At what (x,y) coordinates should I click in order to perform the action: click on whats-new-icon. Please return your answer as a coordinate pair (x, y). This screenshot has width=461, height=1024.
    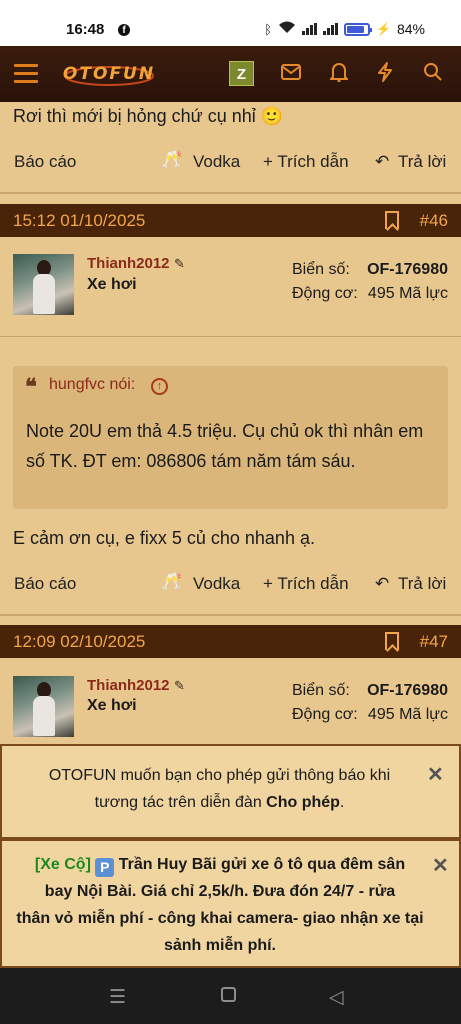
    Looking at the image, I should click on (385, 74).